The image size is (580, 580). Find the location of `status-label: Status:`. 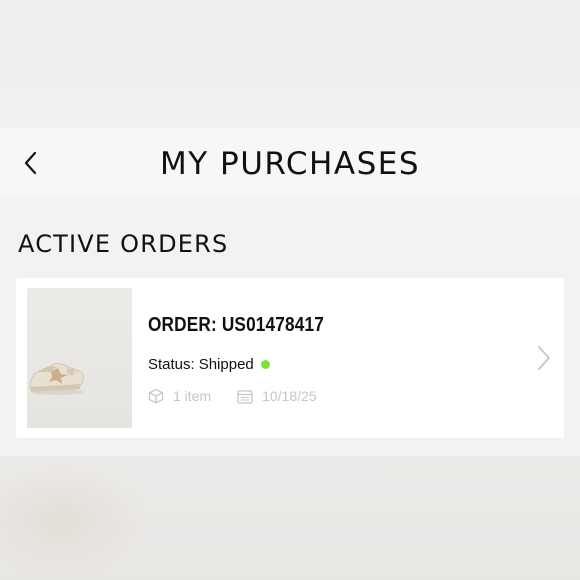

status-label: Status: is located at coordinates (171, 364).